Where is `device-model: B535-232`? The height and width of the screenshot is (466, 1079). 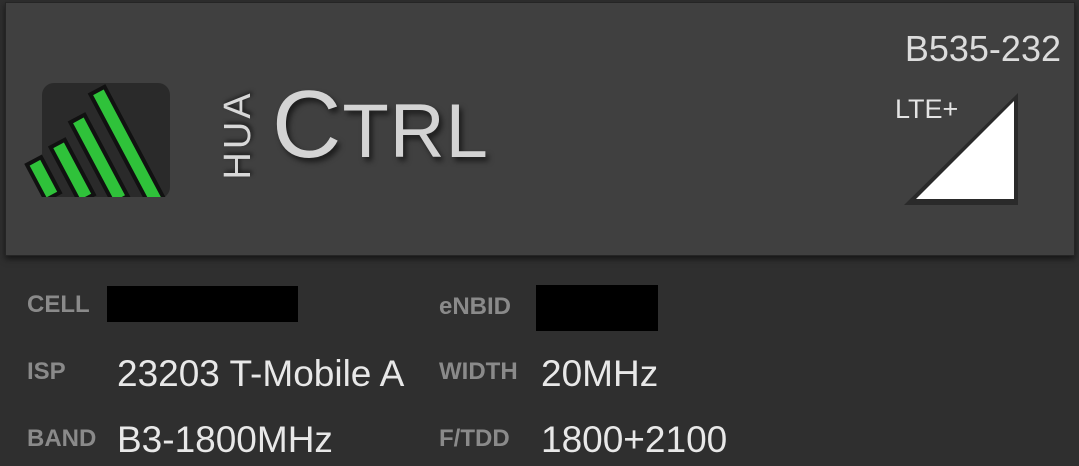 device-model: B535-232 is located at coordinates (982, 48).